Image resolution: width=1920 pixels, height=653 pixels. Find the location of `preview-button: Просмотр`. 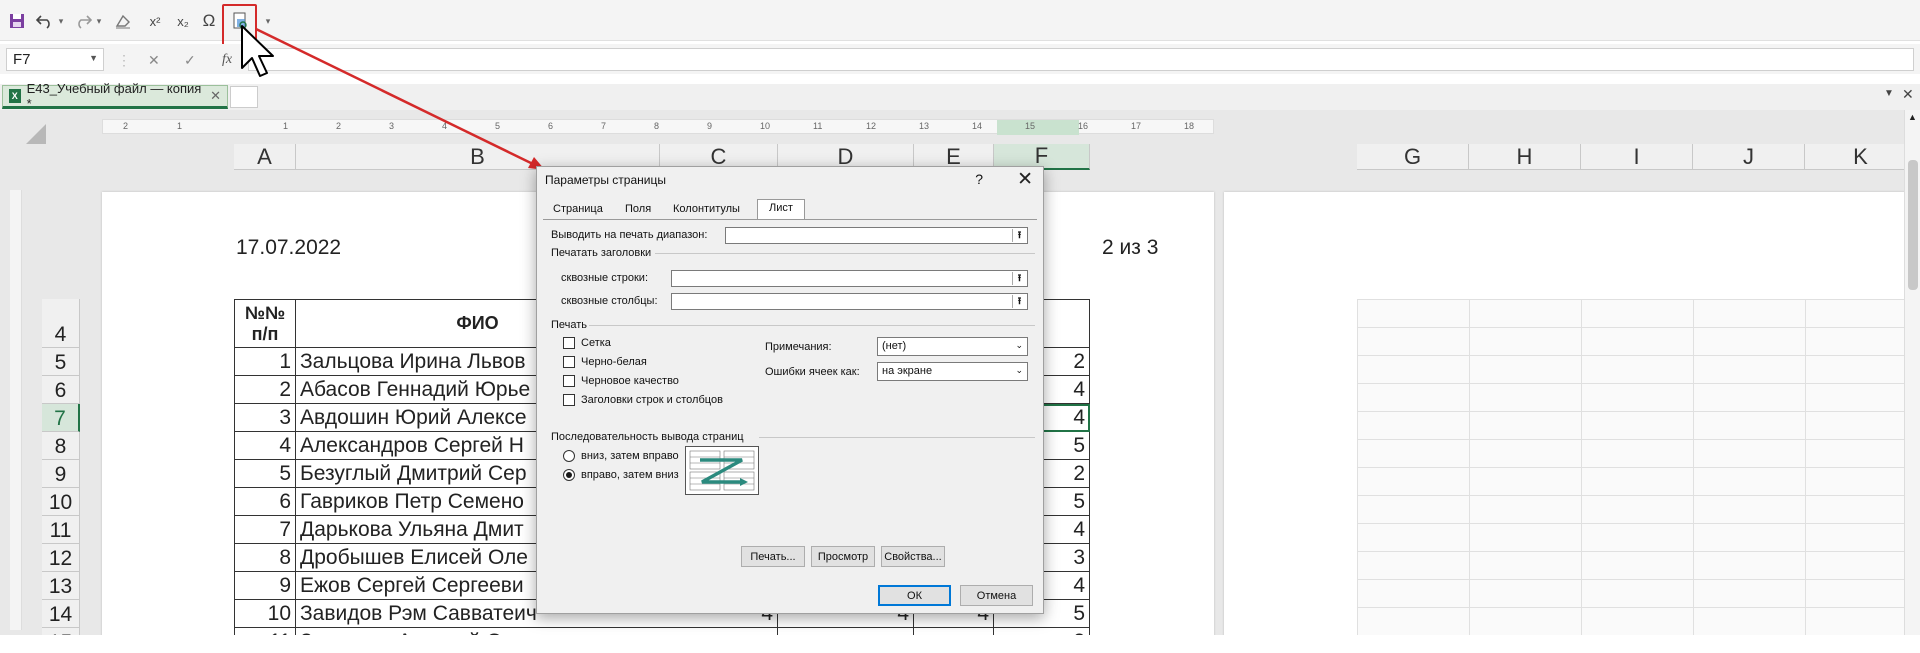

preview-button: Просмотр is located at coordinates (843, 556).